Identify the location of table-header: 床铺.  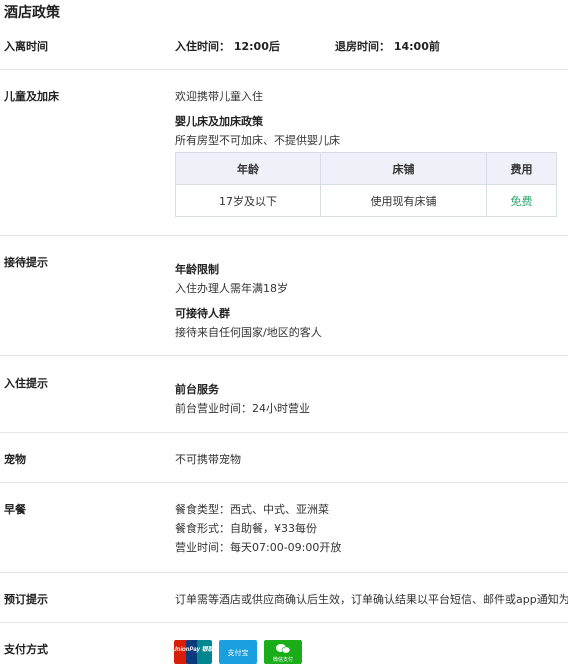
(403, 168).